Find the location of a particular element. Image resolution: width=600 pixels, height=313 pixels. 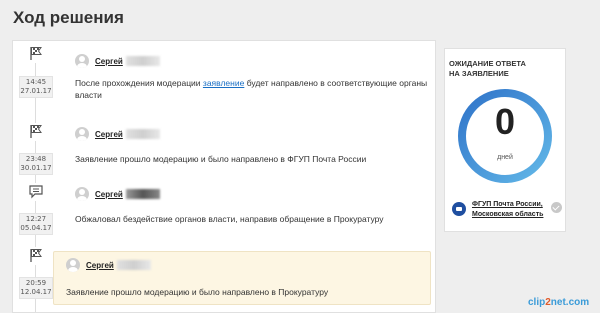

timeline-marker: 12:27 05.04.17 is located at coordinates (36, 209).